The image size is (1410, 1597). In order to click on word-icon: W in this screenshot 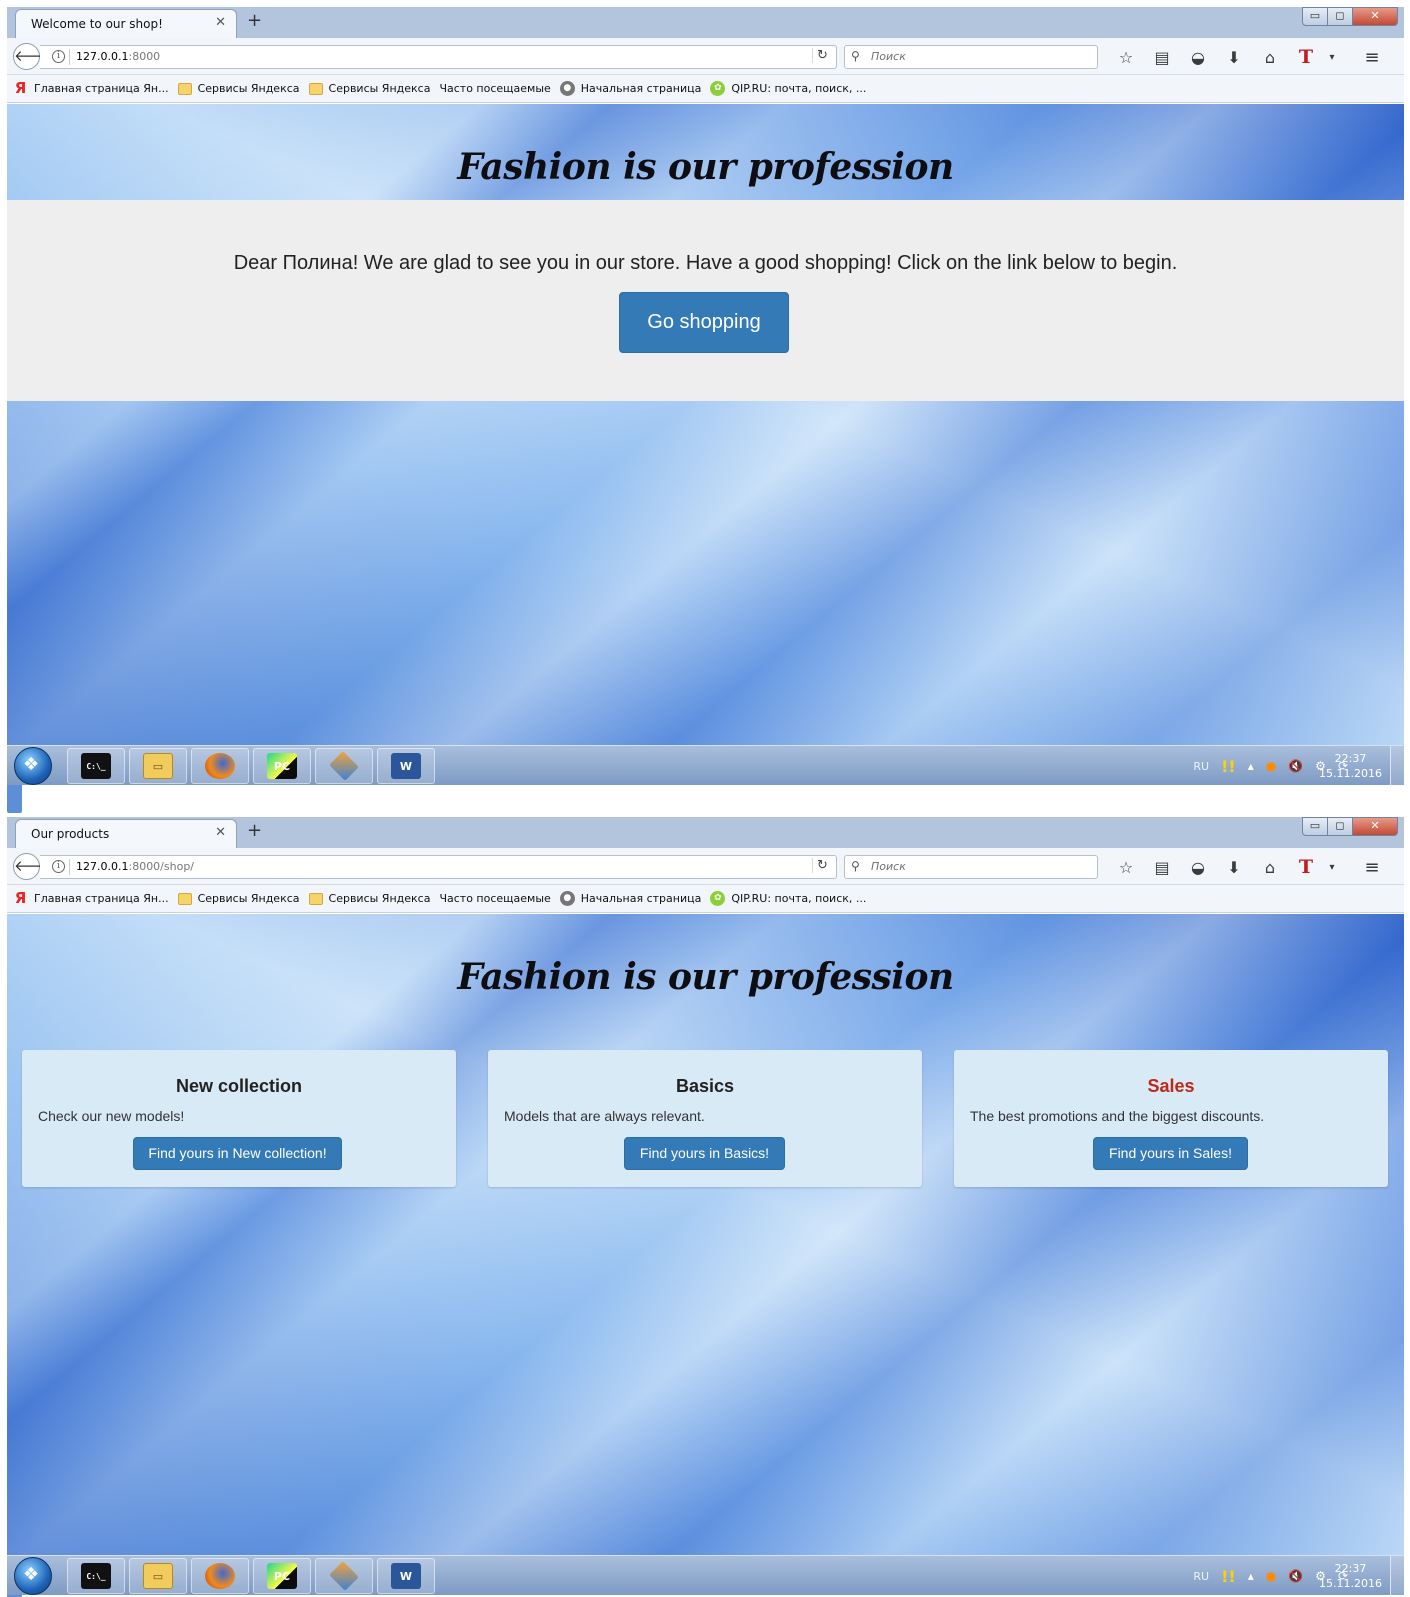, I will do `click(406, 766)`.